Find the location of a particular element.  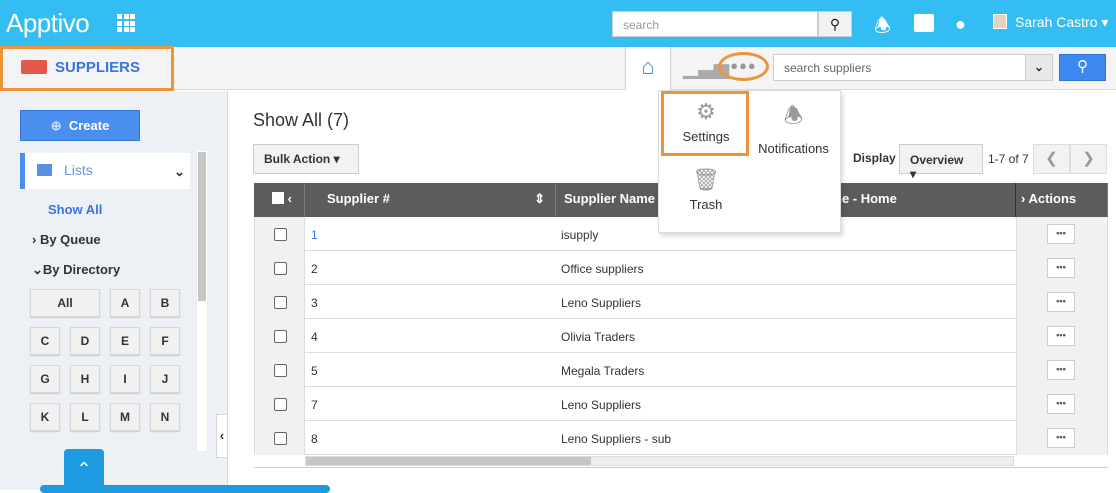

letter-k: K is located at coordinates (45, 417).